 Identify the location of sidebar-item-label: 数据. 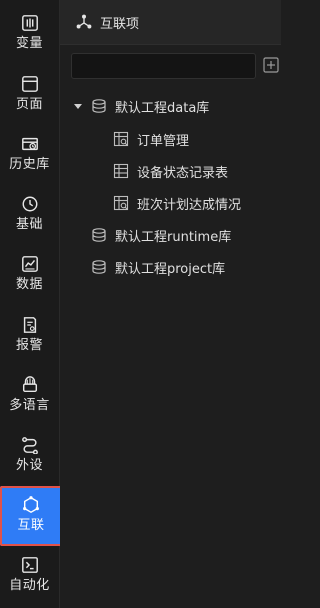
(29, 284).